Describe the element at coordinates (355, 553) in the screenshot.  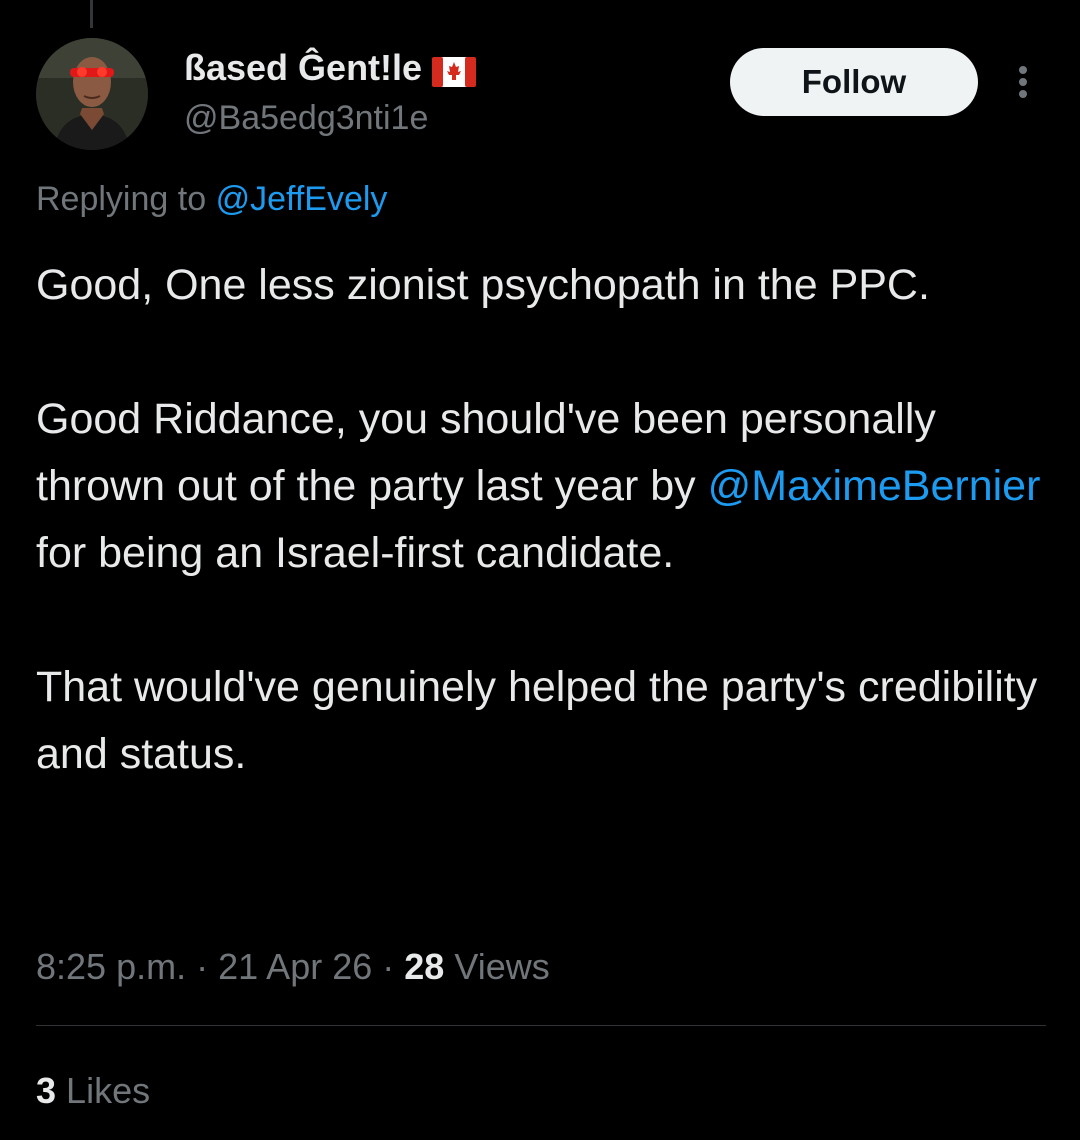
I see `tweet-paragraph-2-after: for being an Israel-first candidate.` at that location.